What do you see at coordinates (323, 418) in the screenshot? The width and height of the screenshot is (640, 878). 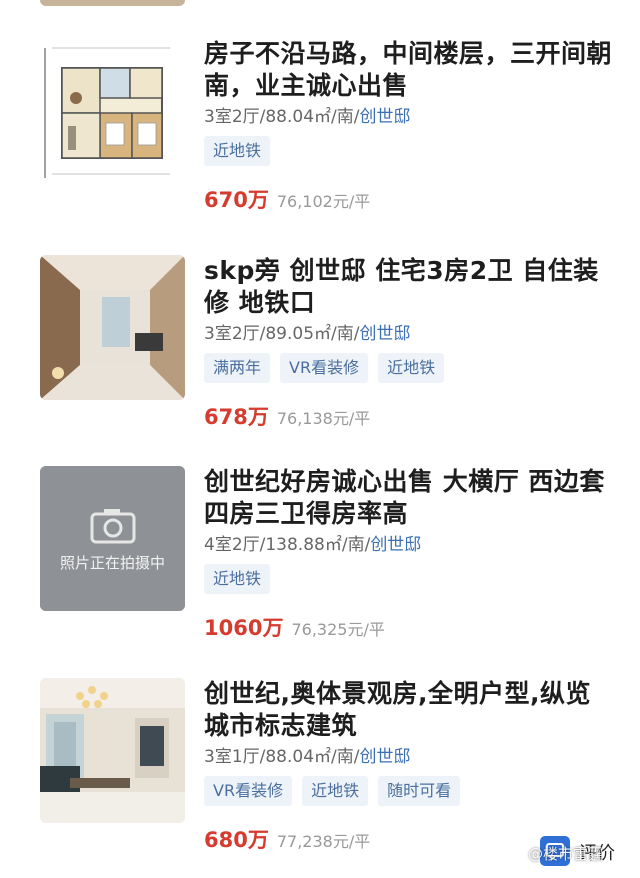 I see `unit-price: 76,138元/平` at bounding box center [323, 418].